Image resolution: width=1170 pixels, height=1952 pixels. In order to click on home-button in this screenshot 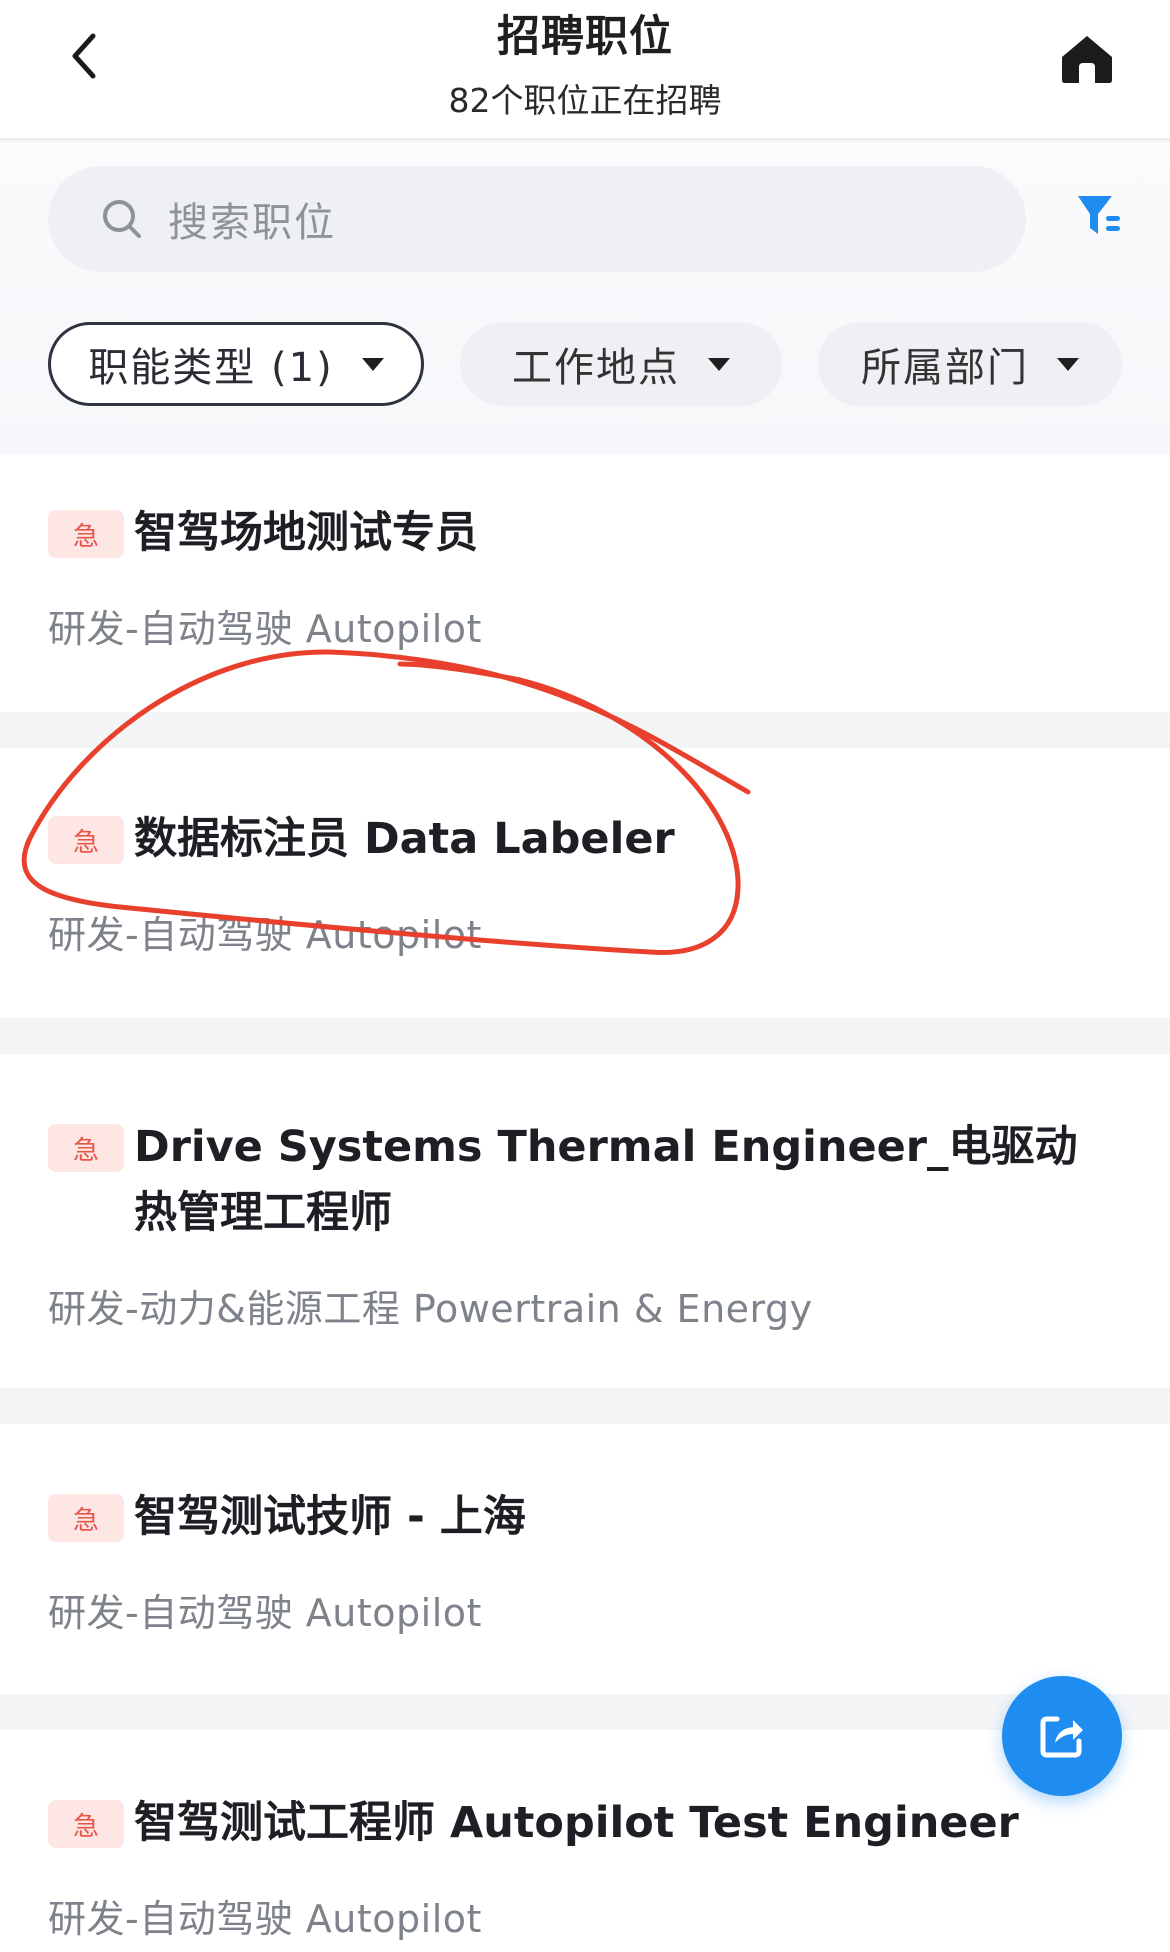, I will do `click(1087, 59)`.